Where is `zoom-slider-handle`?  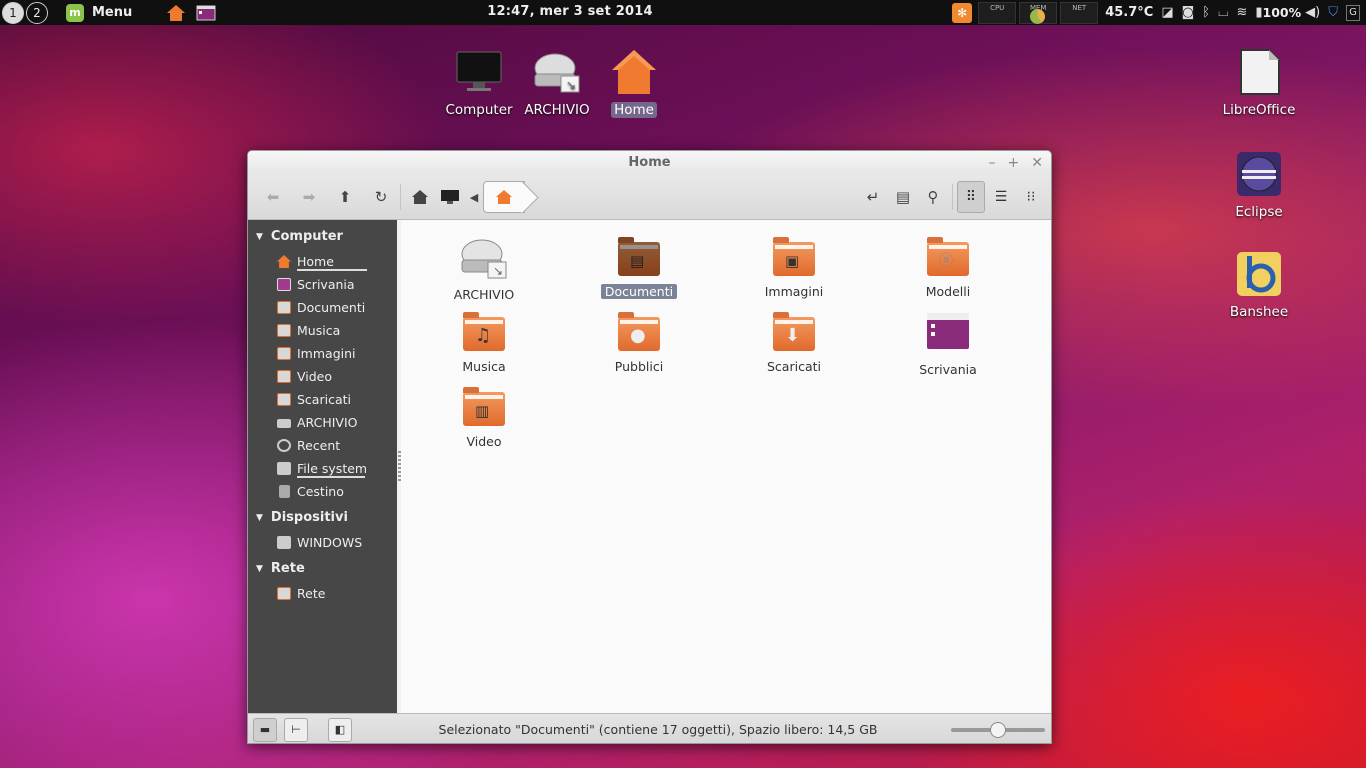
zoom-slider-handle is located at coordinates (998, 730).